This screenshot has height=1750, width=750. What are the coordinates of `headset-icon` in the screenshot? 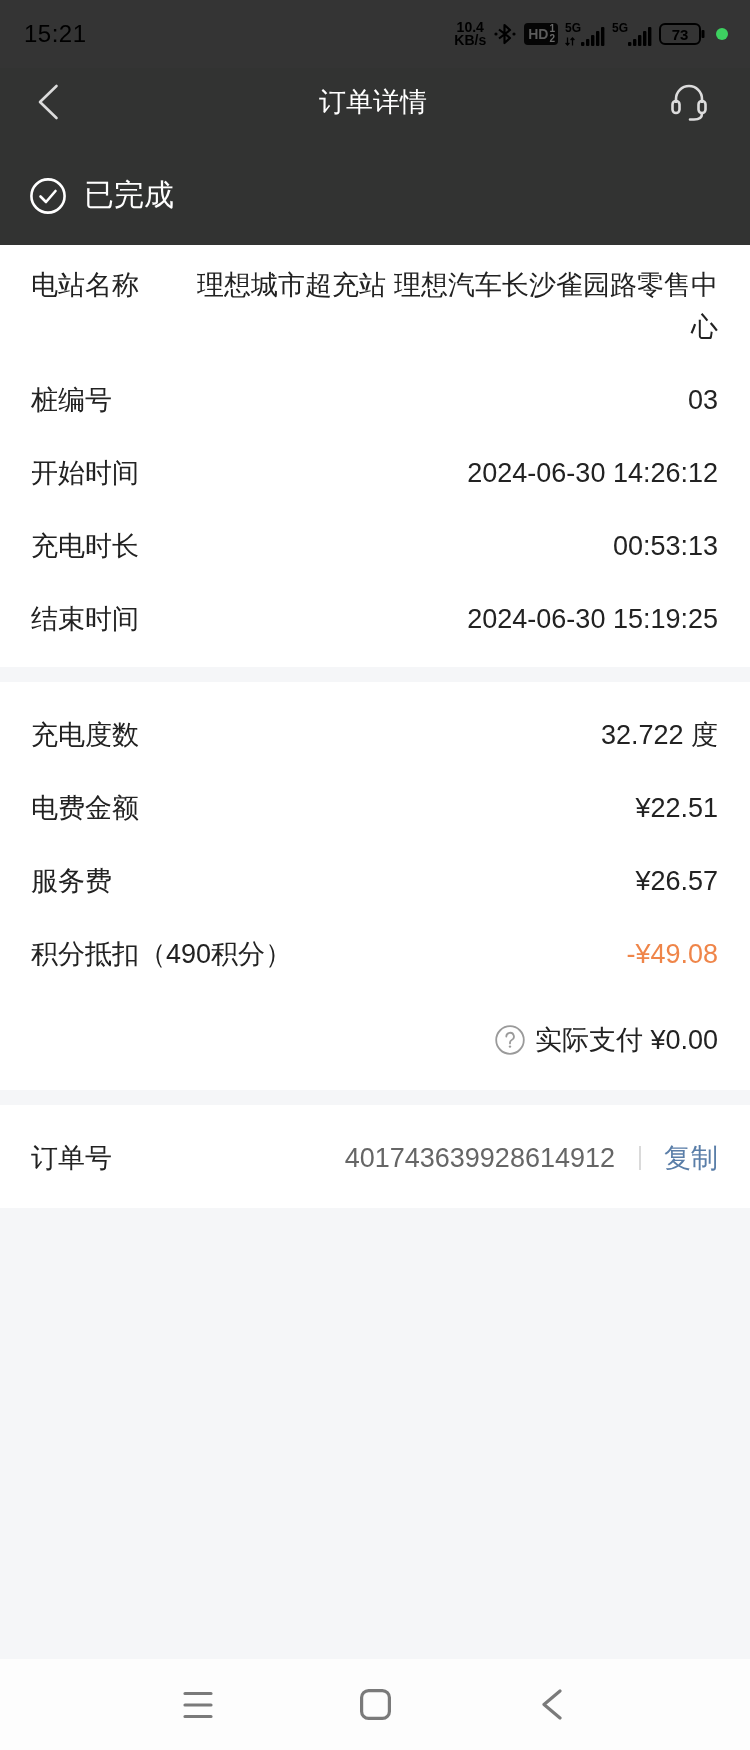 It's located at (689, 102).